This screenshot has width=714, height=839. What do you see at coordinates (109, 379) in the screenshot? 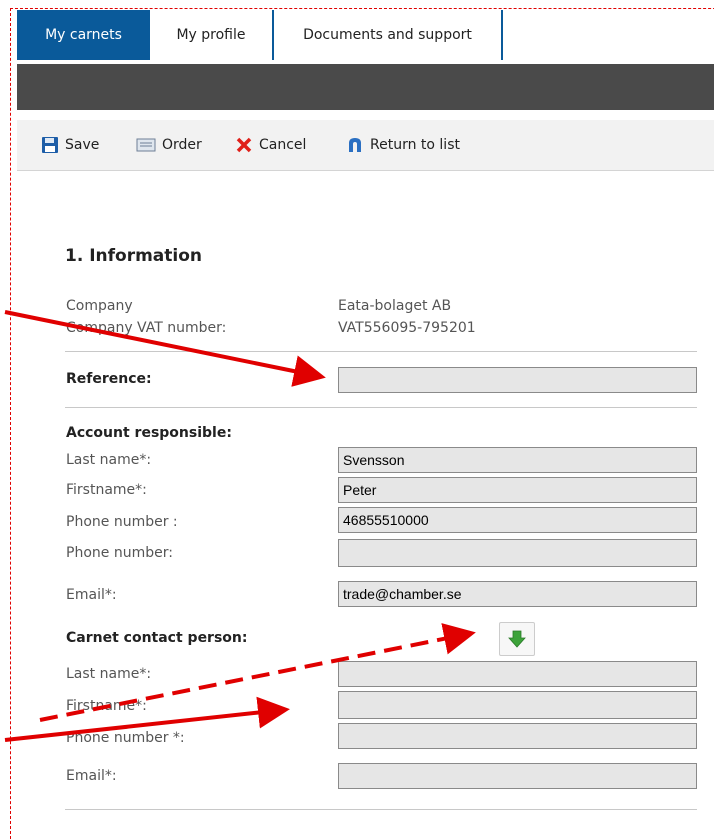
I see `reference-label: Reference:` at bounding box center [109, 379].